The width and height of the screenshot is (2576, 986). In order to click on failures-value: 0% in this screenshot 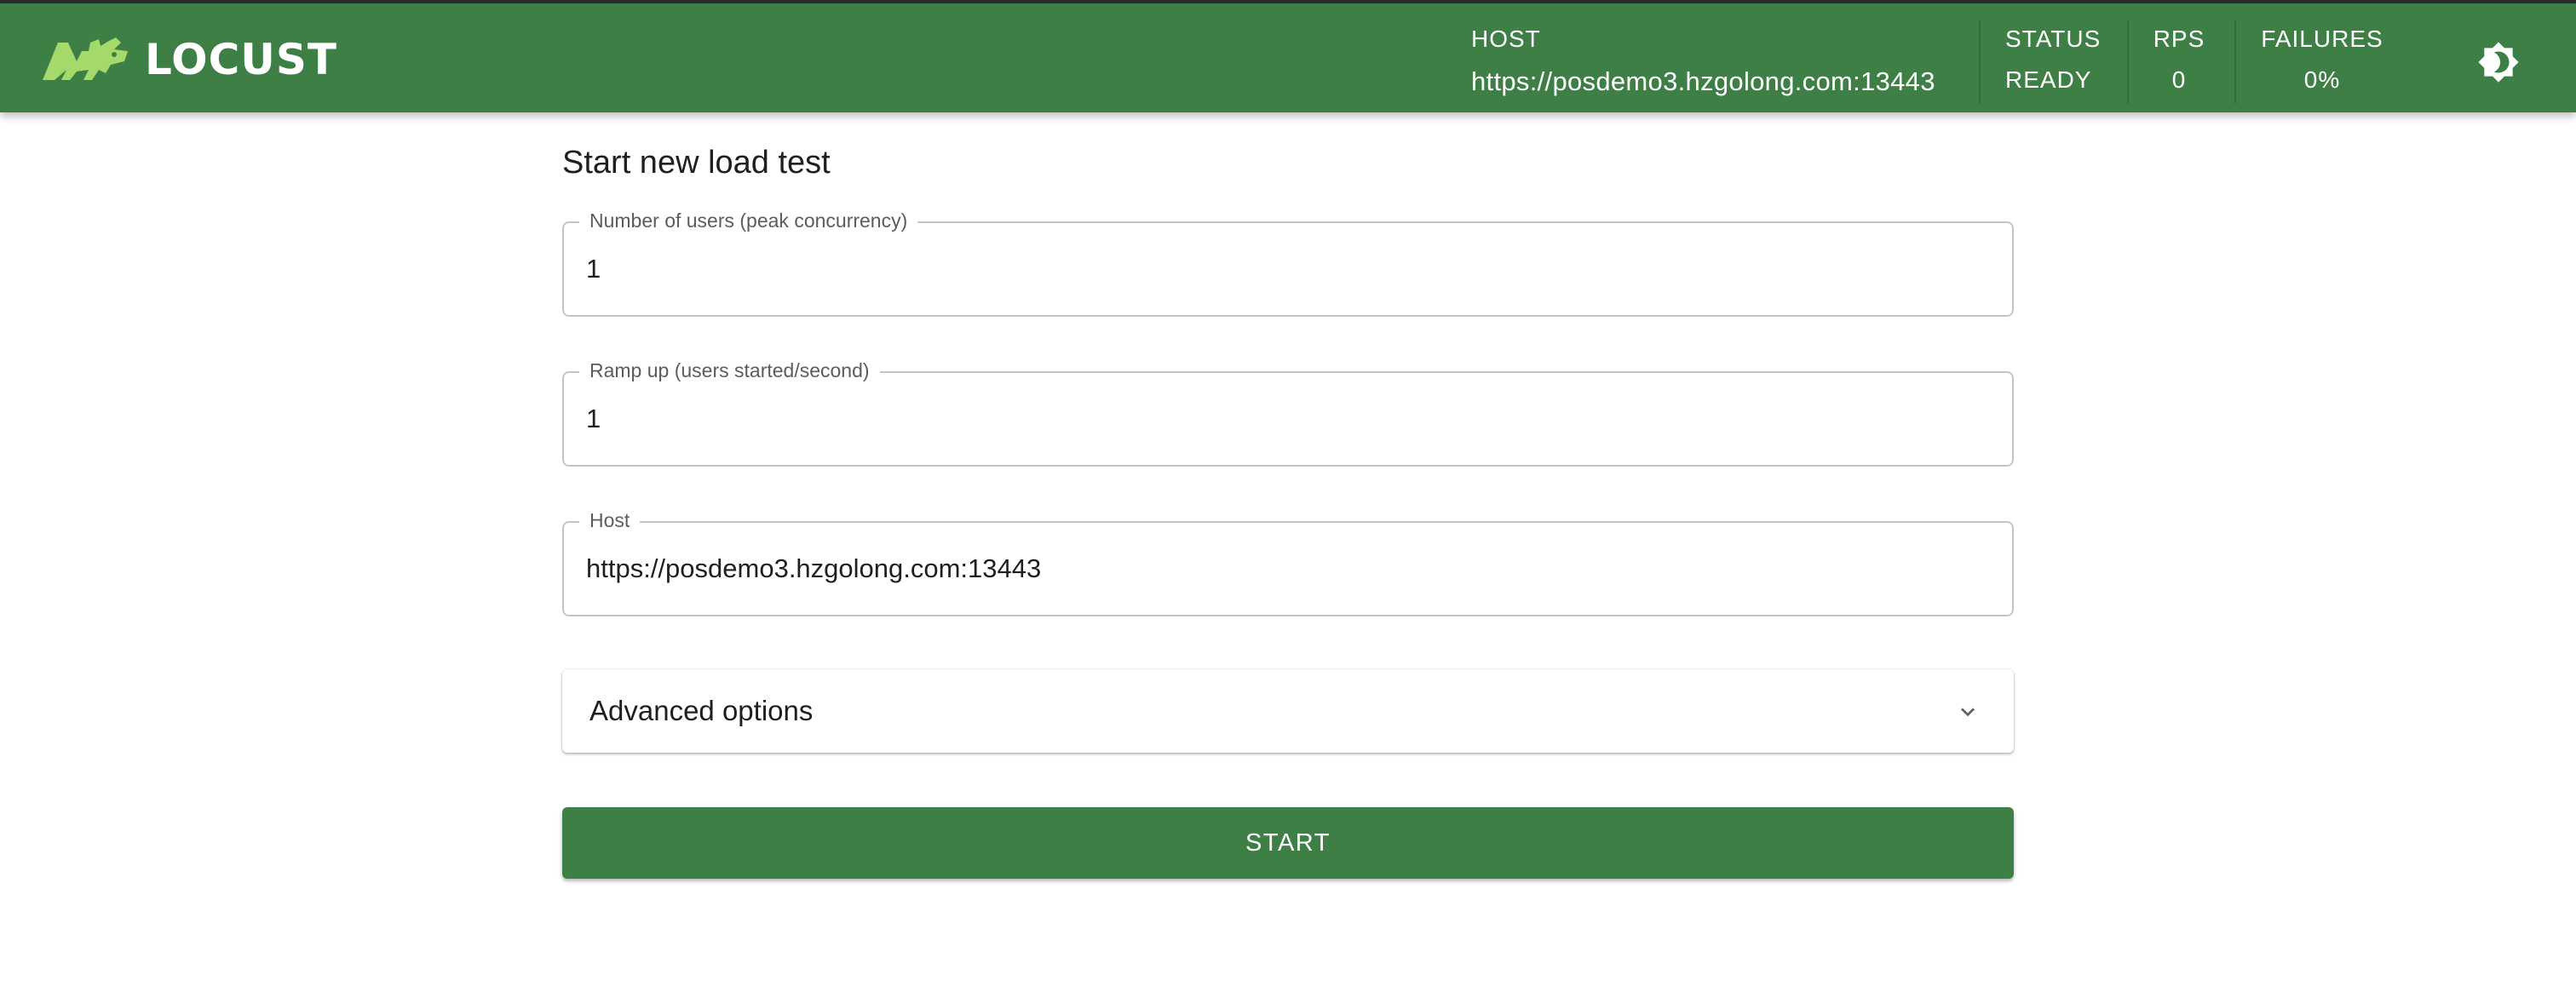, I will do `click(2322, 79)`.